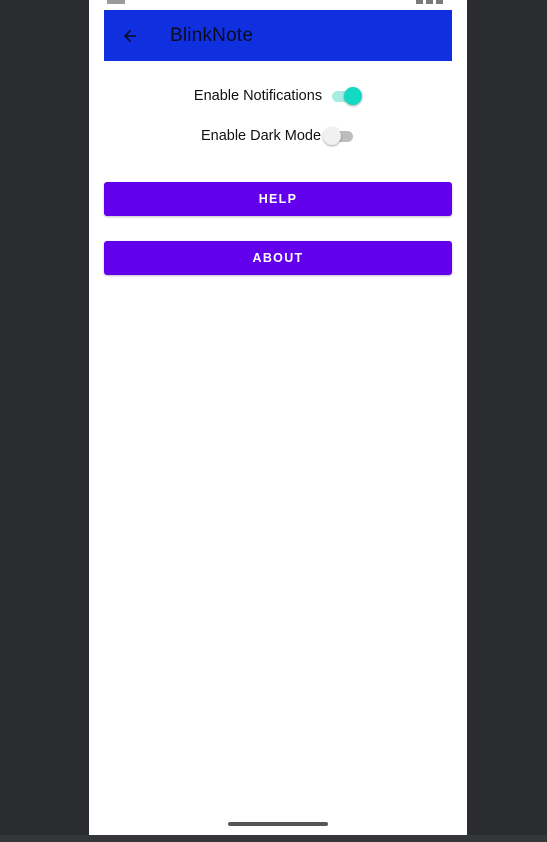  I want to click on setting-row-dark-mode: Enable Dark Mode, so click(278, 136).